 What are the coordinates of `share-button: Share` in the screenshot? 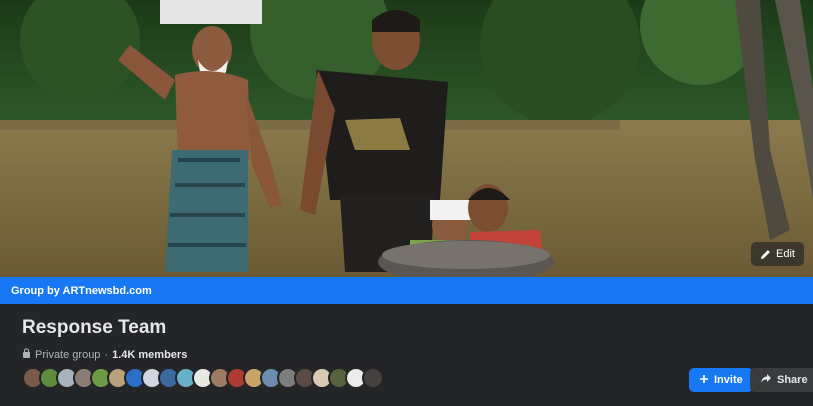 It's located at (781, 380).